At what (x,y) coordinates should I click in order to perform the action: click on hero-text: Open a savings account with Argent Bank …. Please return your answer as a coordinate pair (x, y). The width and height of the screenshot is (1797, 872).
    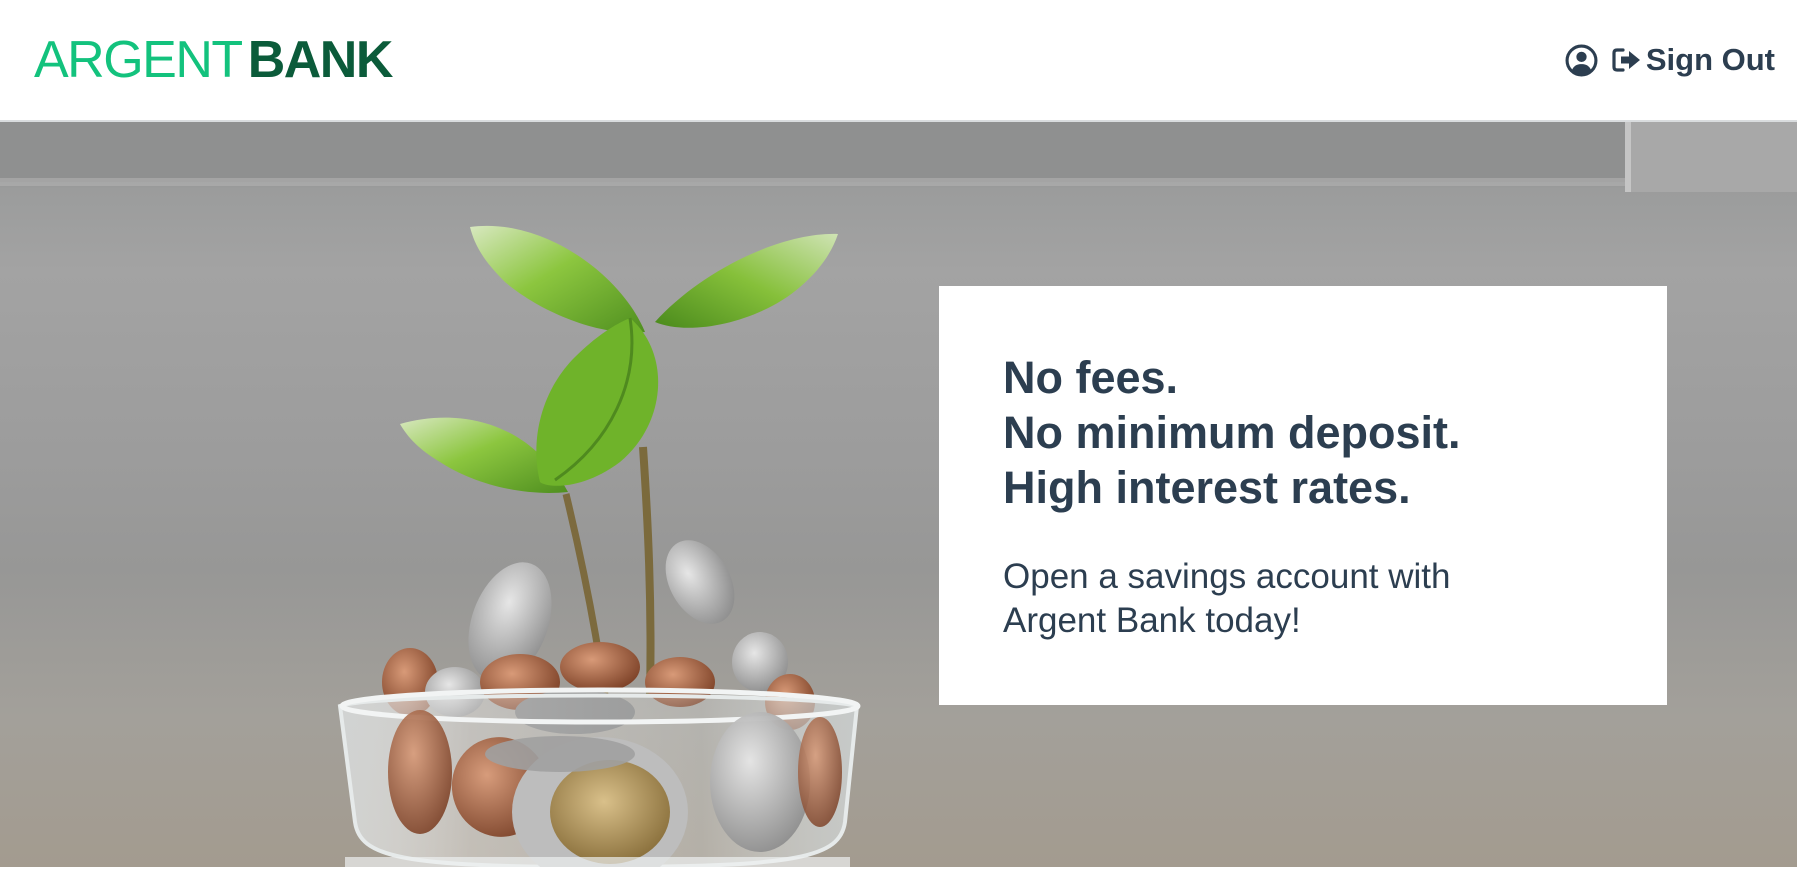
    Looking at the image, I should click on (1227, 598).